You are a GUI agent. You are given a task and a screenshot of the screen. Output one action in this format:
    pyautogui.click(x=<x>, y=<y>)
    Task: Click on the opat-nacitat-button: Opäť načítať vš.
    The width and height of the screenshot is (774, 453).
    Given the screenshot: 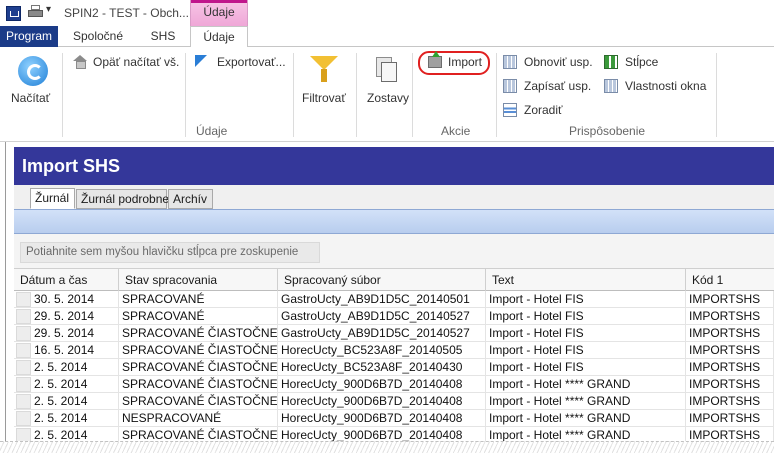 What is the action you would take?
    pyautogui.click(x=136, y=62)
    